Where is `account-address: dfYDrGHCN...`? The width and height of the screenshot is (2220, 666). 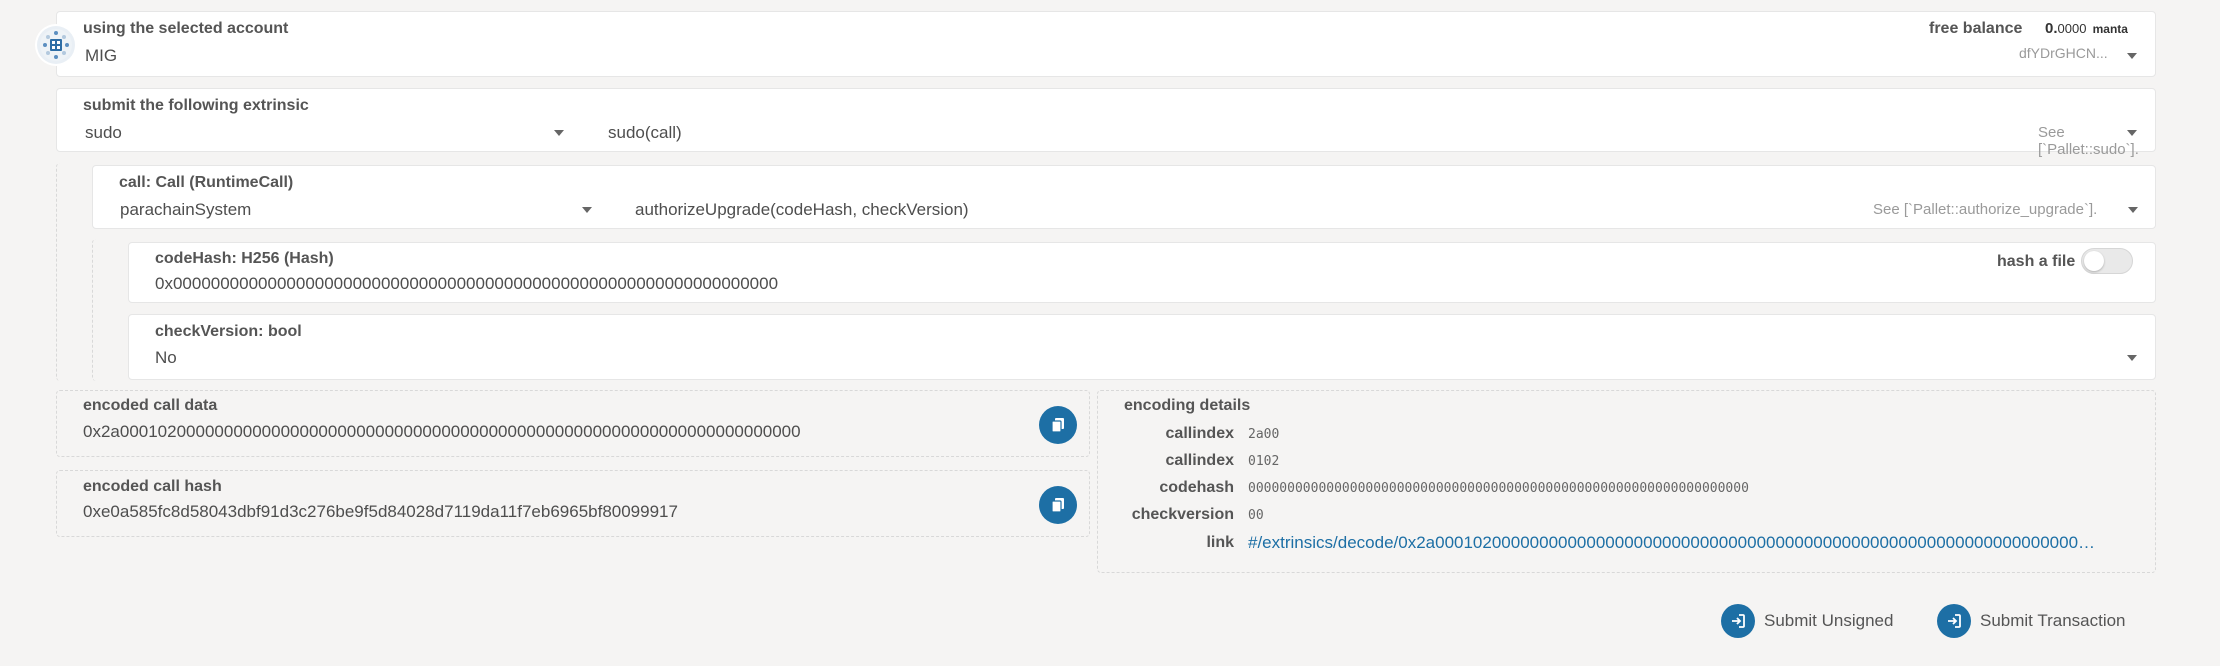 account-address: dfYDrGHCN... is located at coordinates (2063, 53).